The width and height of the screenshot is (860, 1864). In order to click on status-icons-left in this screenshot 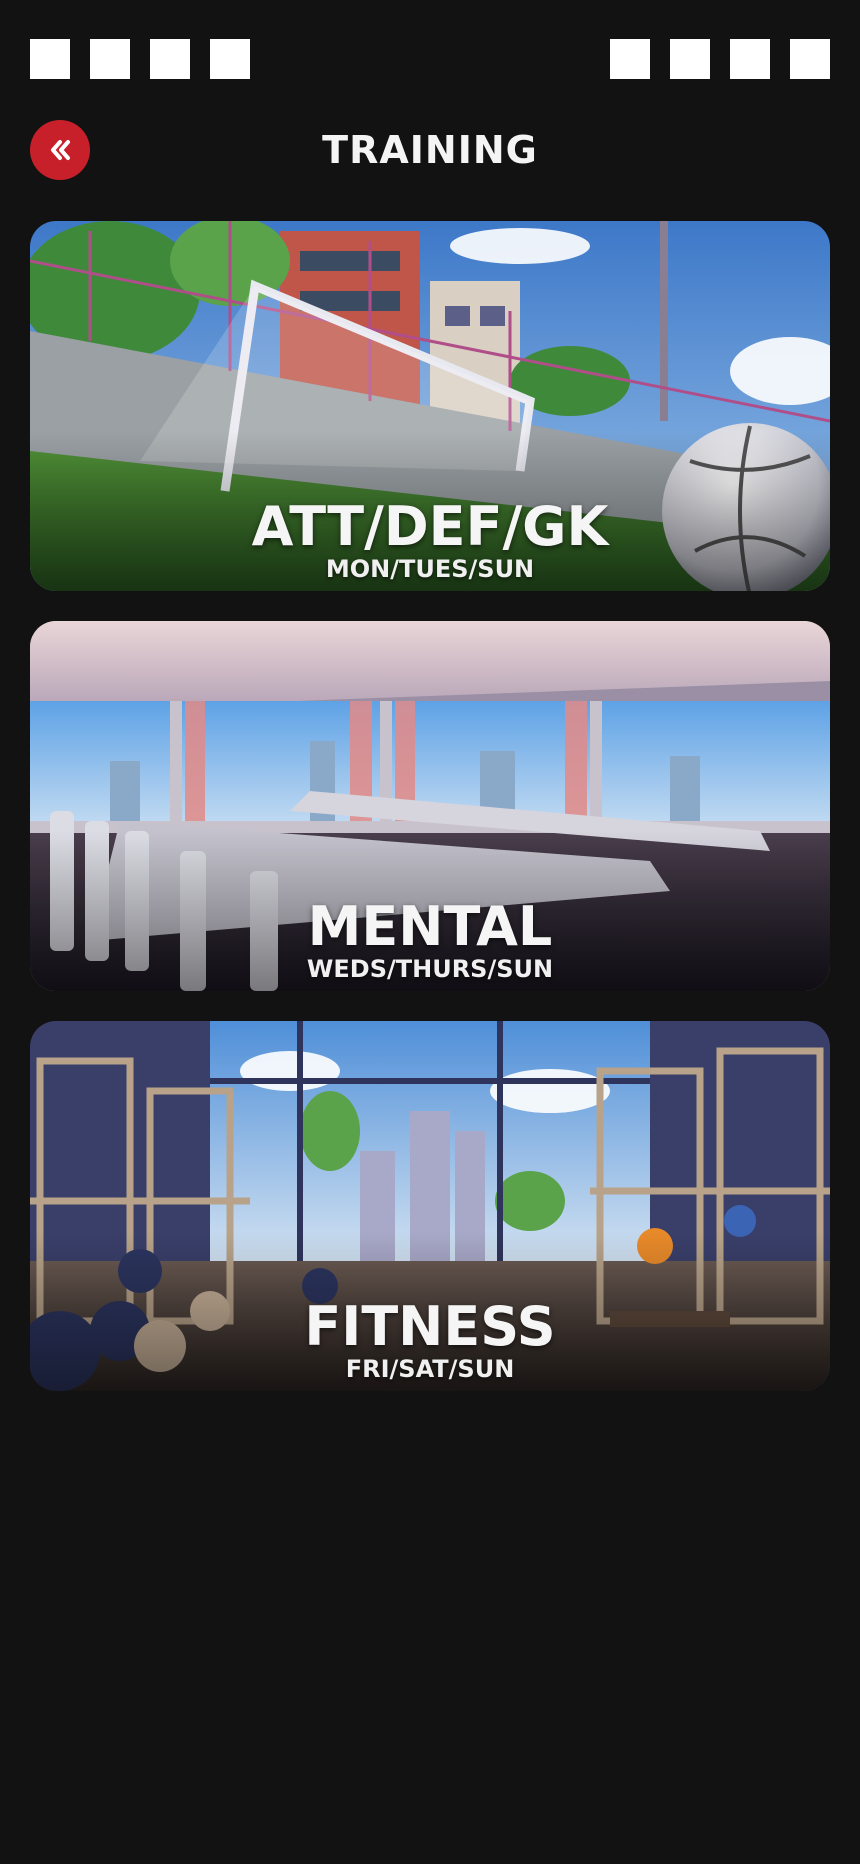, I will do `click(140, 59)`.